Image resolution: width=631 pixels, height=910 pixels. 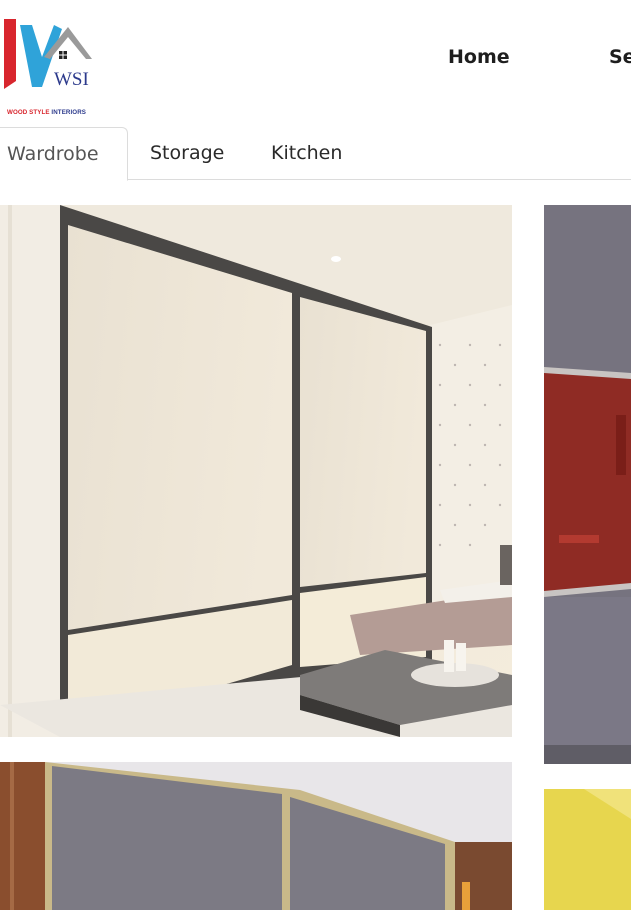 I want to click on gallery-image-grey-red-wardrobe, so click(x=587, y=484).